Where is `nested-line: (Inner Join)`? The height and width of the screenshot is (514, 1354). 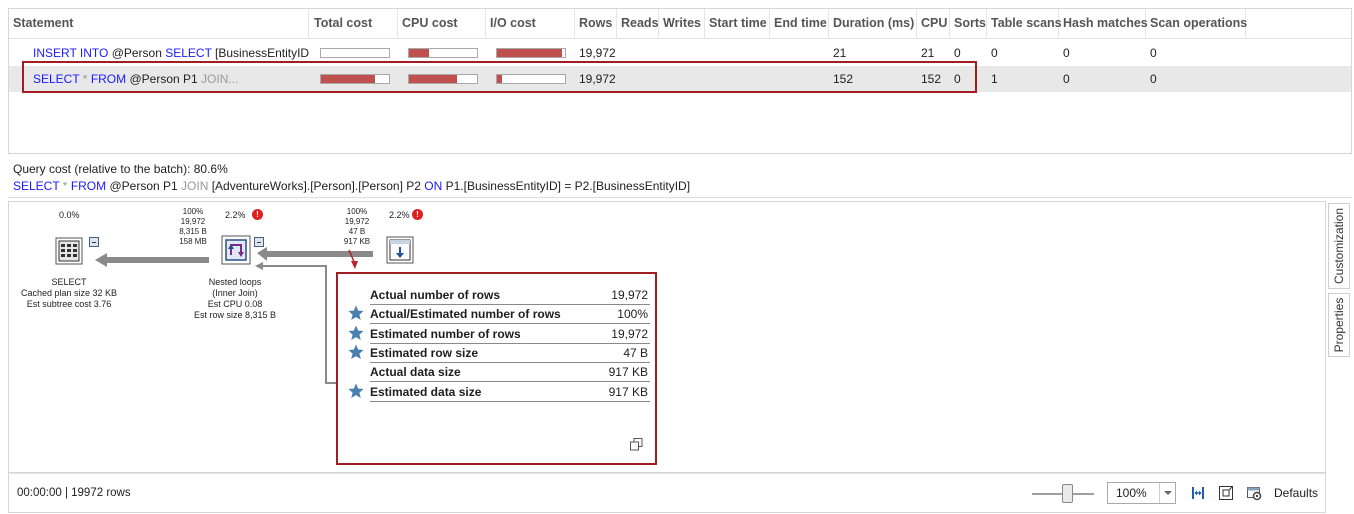 nested-line: (Inner Join) is located at coordinates (235, 293).